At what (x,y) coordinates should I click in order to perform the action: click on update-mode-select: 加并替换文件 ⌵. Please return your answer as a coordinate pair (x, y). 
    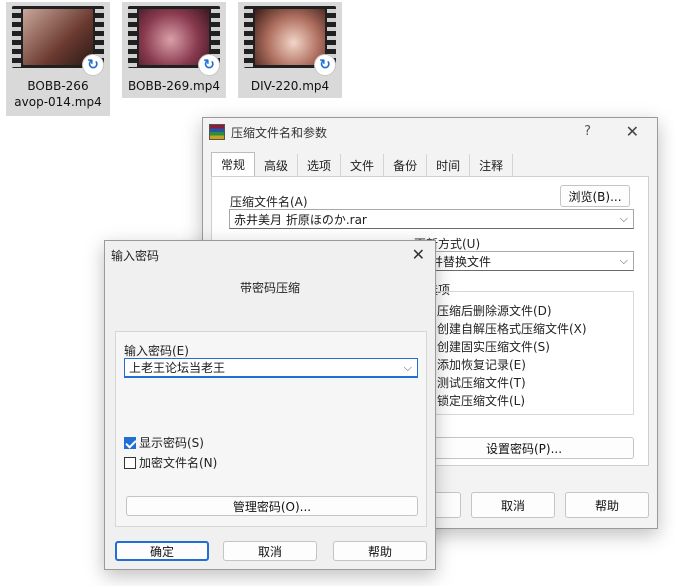
    Looking at the image, I should click on (524, 261).